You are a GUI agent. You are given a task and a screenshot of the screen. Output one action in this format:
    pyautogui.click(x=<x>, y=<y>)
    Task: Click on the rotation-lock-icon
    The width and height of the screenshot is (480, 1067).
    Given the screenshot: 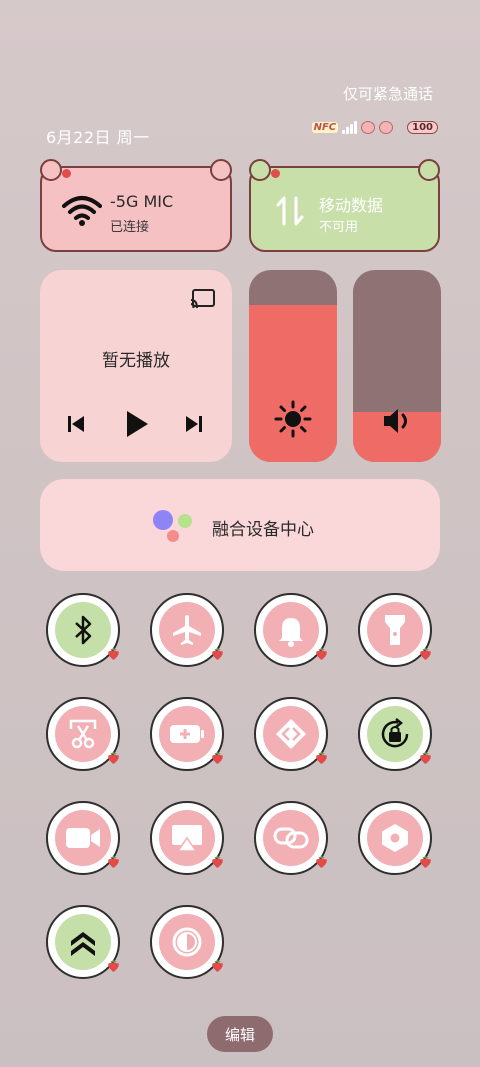 What is the action you would take?
    pyautogui.click(x=395, y=733)
    